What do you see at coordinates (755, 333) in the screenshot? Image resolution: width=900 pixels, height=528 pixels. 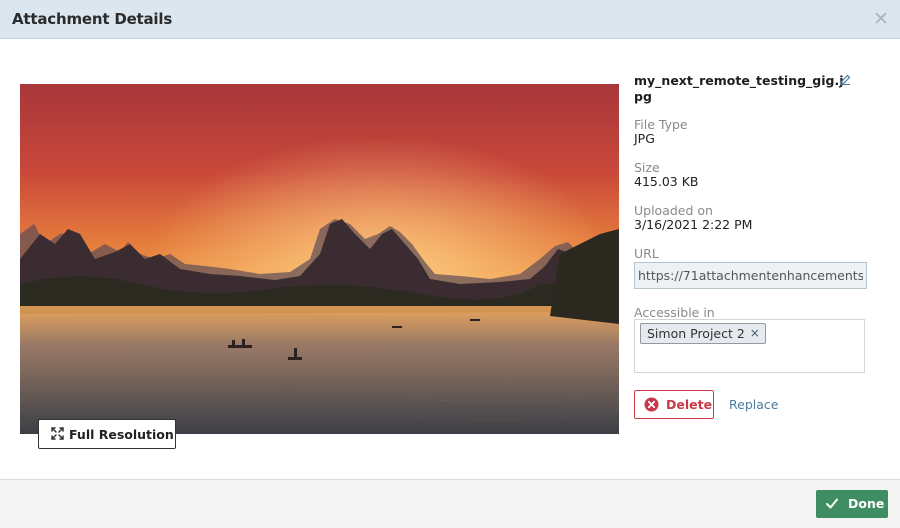 I see `remove-tag-icon: ×` at bounding box center [755, 333].